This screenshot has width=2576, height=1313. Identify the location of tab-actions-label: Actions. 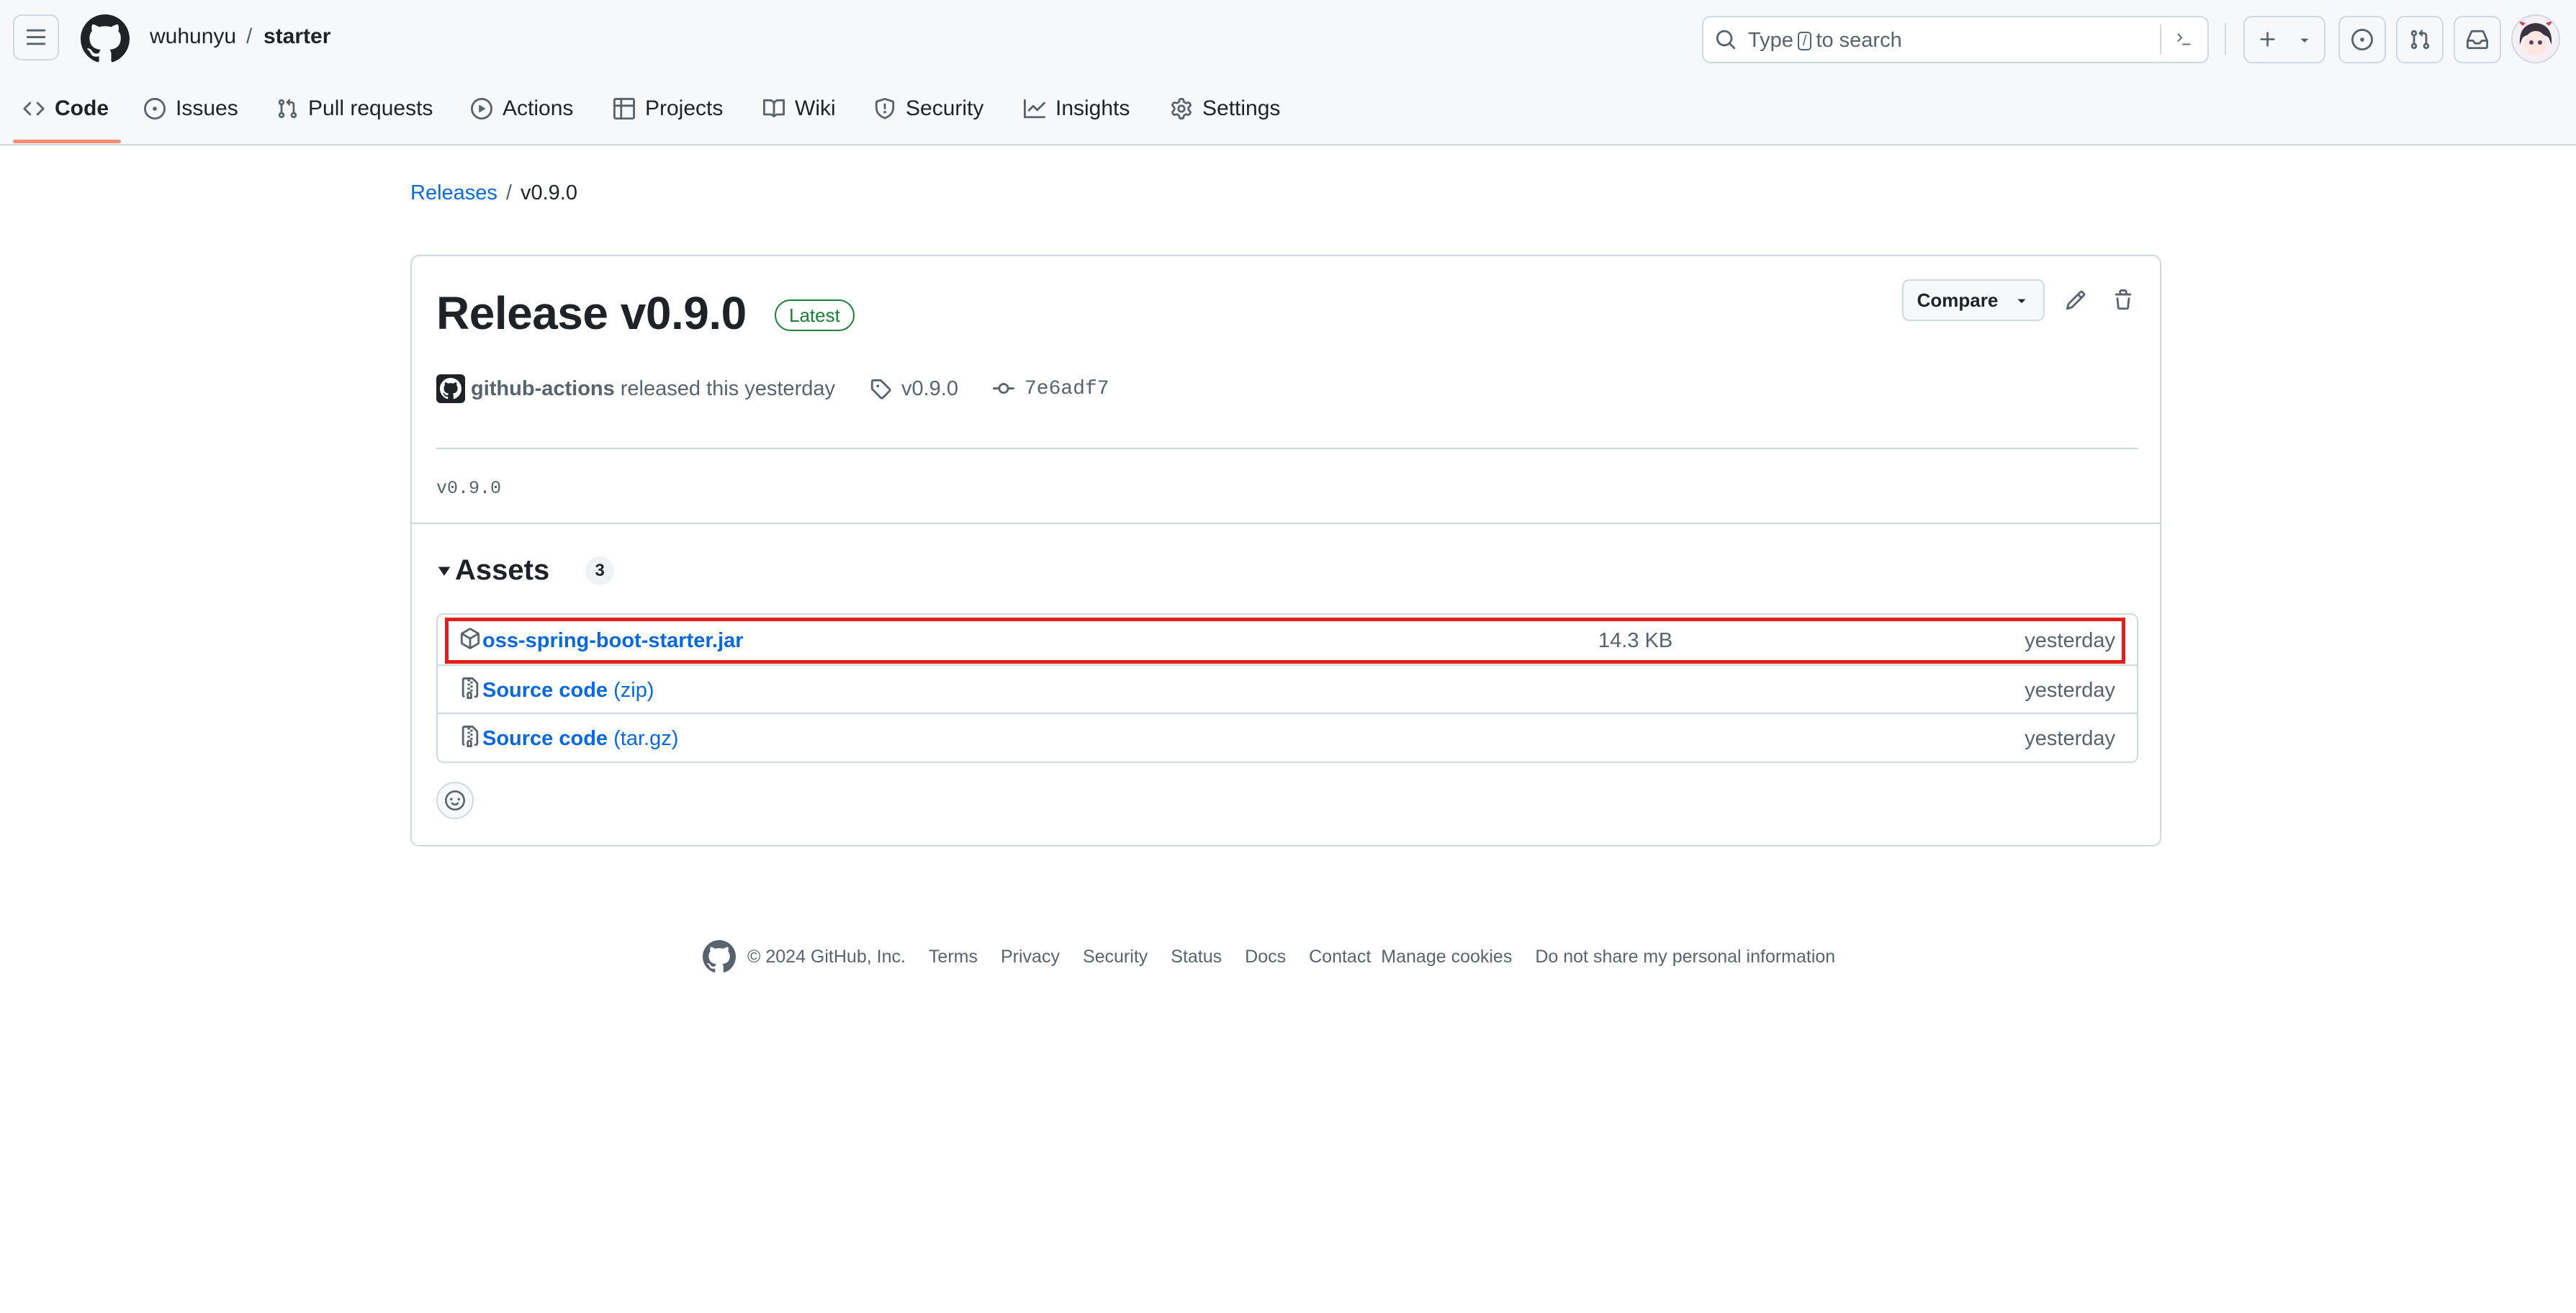
(538, 108).